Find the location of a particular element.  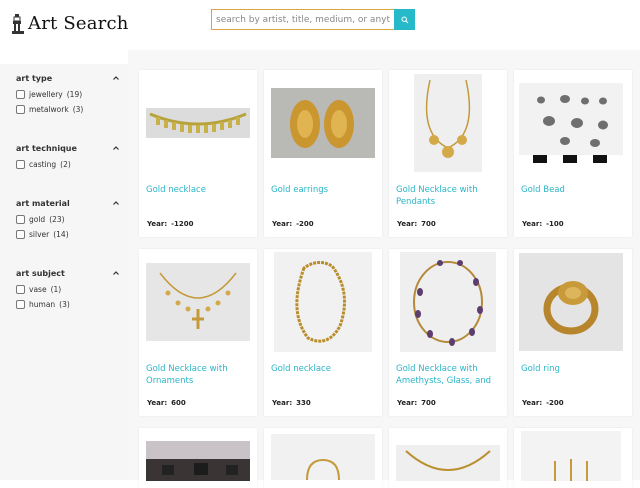

filter-option-jewellery: jewellery (19) is located at coordinates (68, 94).